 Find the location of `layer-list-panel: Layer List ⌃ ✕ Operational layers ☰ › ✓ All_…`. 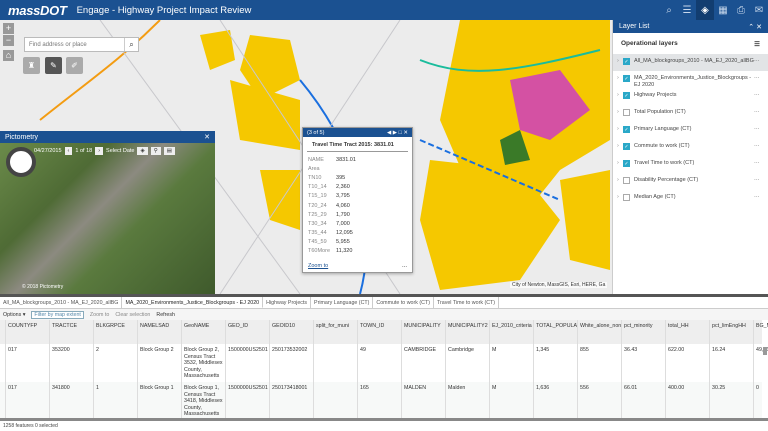

layer-list-panel: Layer List ⌃ ✕ Operational layers ☰ › ✓ All_… is located at coordinates (690, 157).